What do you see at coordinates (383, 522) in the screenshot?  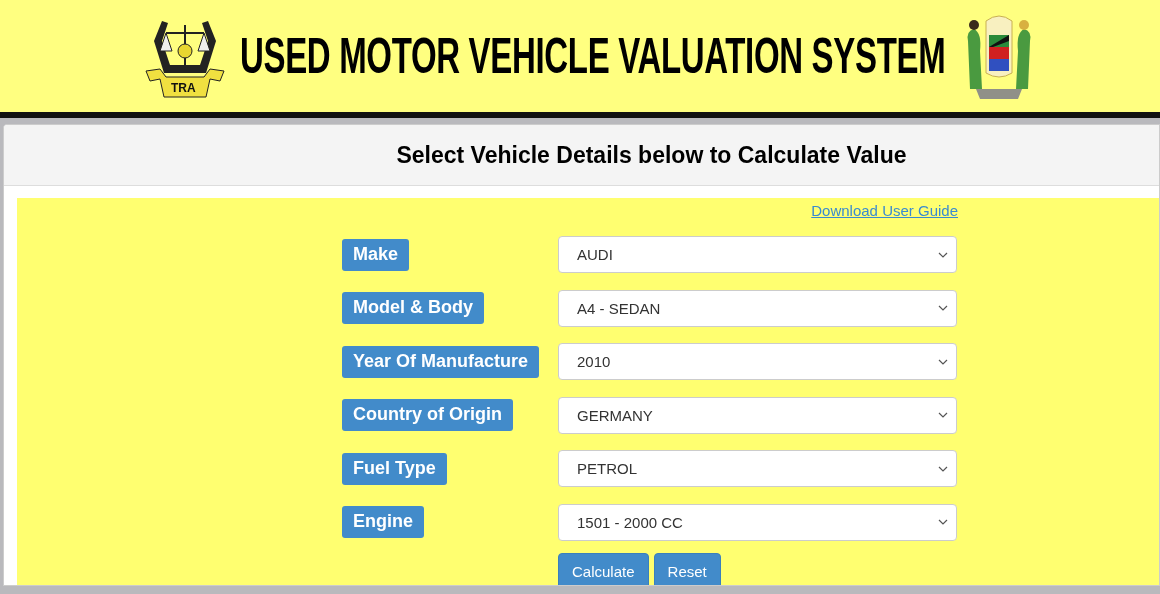 I see `field-label: Engine` at bounding box center [383, 522].